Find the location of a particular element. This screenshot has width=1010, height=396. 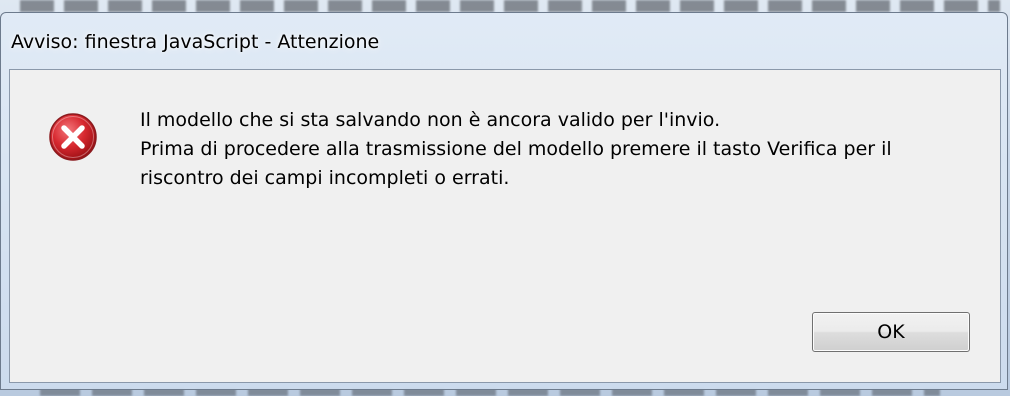

dialog-titlebar: Avviso: finestra JavaScript - Attenzione is located at coordinates (504, 40).